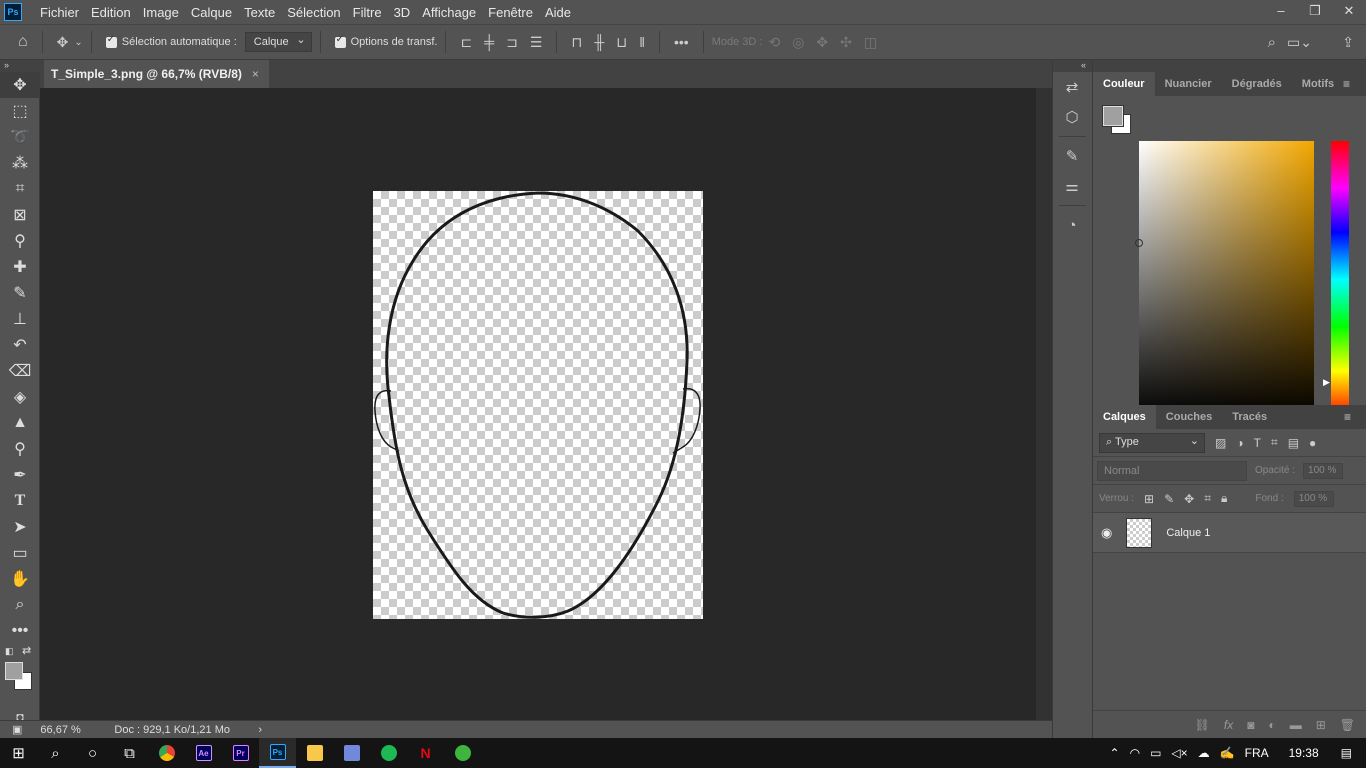 This screenshot has height=768, width=1366. I want to click on distribute-icon: ☰, so click(536, 42).